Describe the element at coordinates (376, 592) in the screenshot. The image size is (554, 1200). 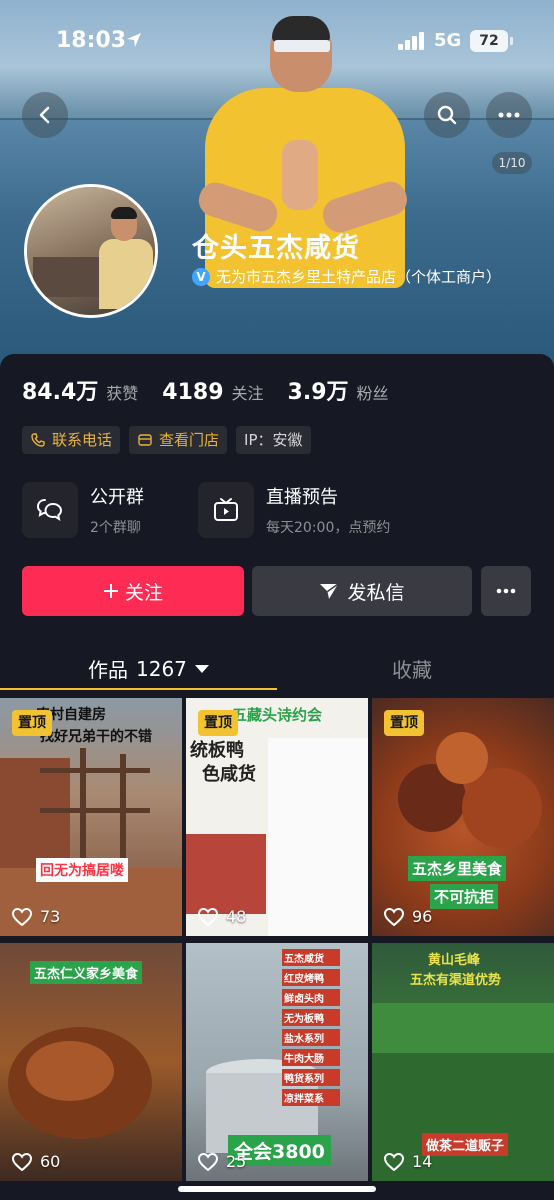
I see `send-message-label: 发私信` at that location.